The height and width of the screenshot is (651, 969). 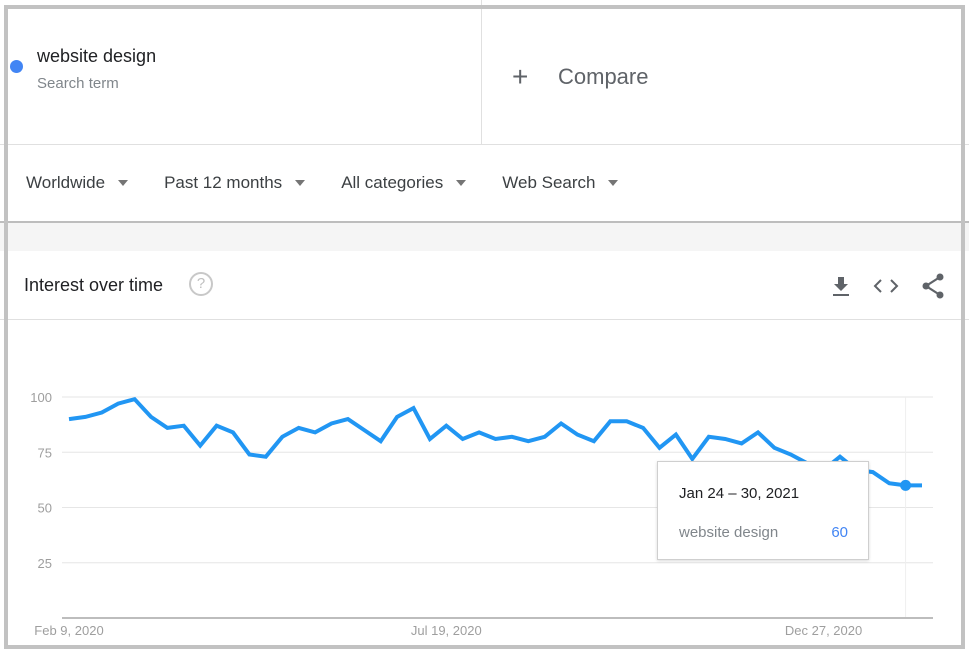 What do you see at coordinates (906, 485) in the screenshot?
I see `highlighted-data-point` at bounding box center [906, 485].